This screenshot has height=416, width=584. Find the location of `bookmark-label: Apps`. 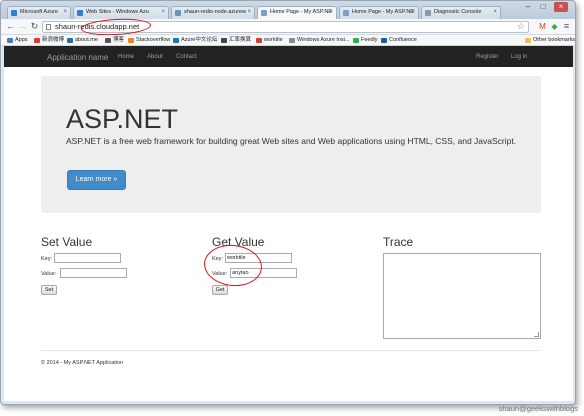

bookmark-label: Apps is located at coordinates (21, 40).